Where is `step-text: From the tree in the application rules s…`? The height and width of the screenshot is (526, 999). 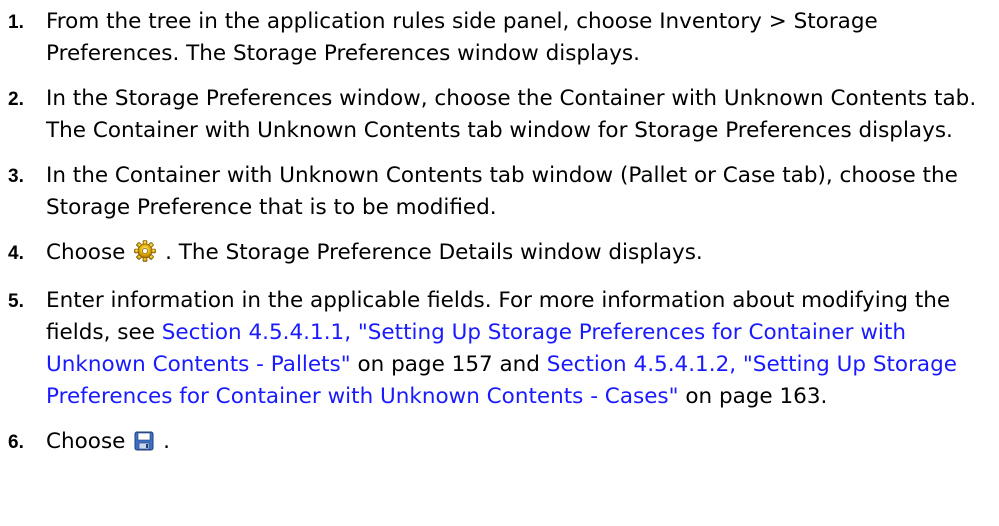
step-text: From the tree in the application rules s… is located at coordinates (462, 37).